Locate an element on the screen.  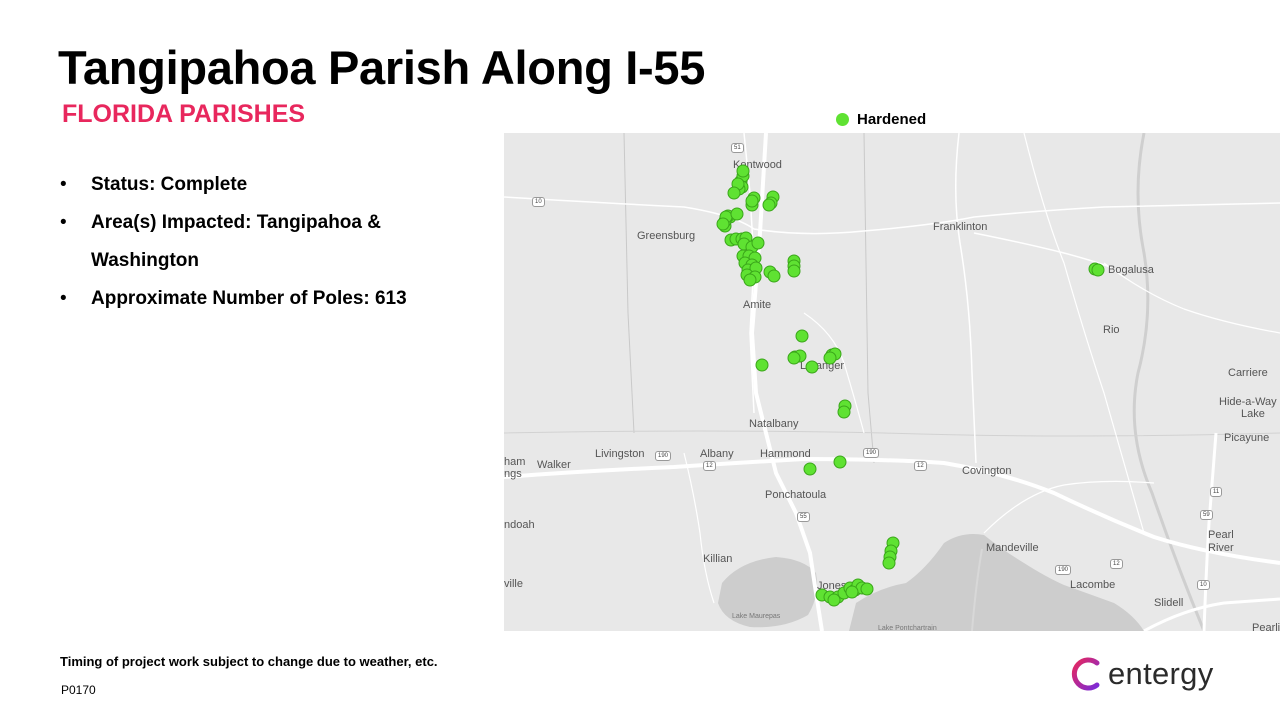
slide-subtitle: FLORIDA PARISHES is located at coordinates (184, 114).